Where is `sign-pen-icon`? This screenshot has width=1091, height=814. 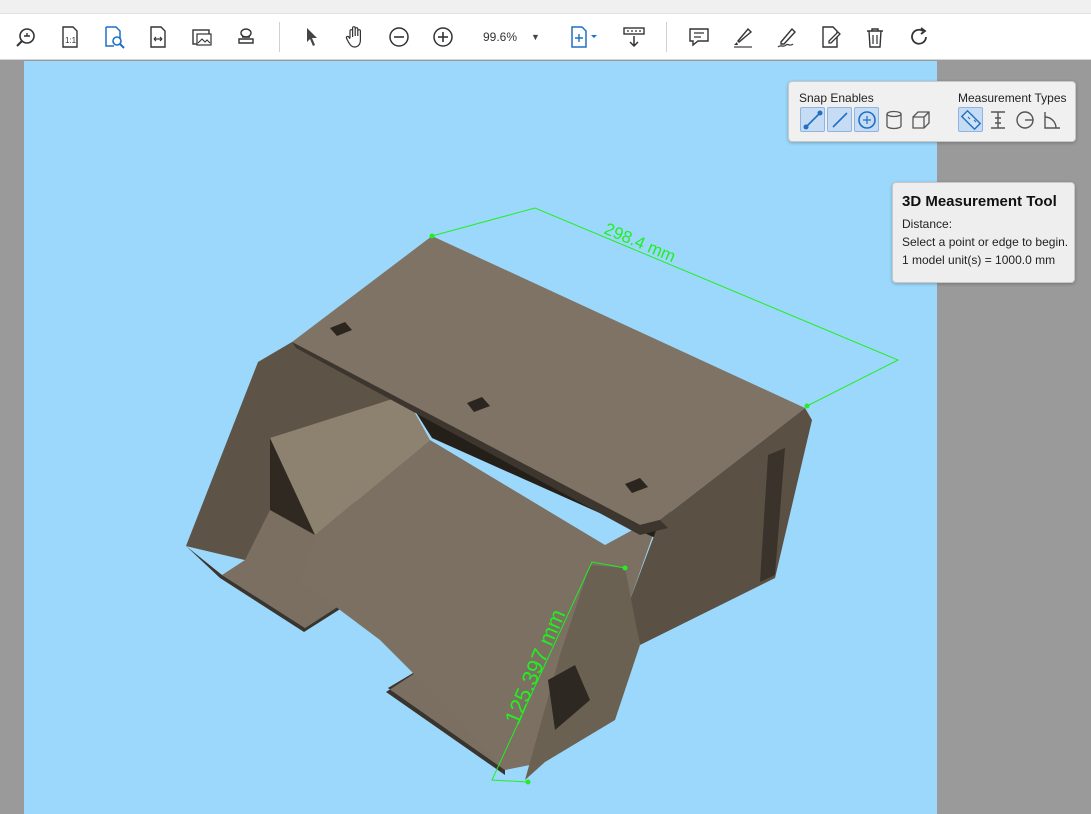 sign-pen-icon is located at coordinates (787, 37).